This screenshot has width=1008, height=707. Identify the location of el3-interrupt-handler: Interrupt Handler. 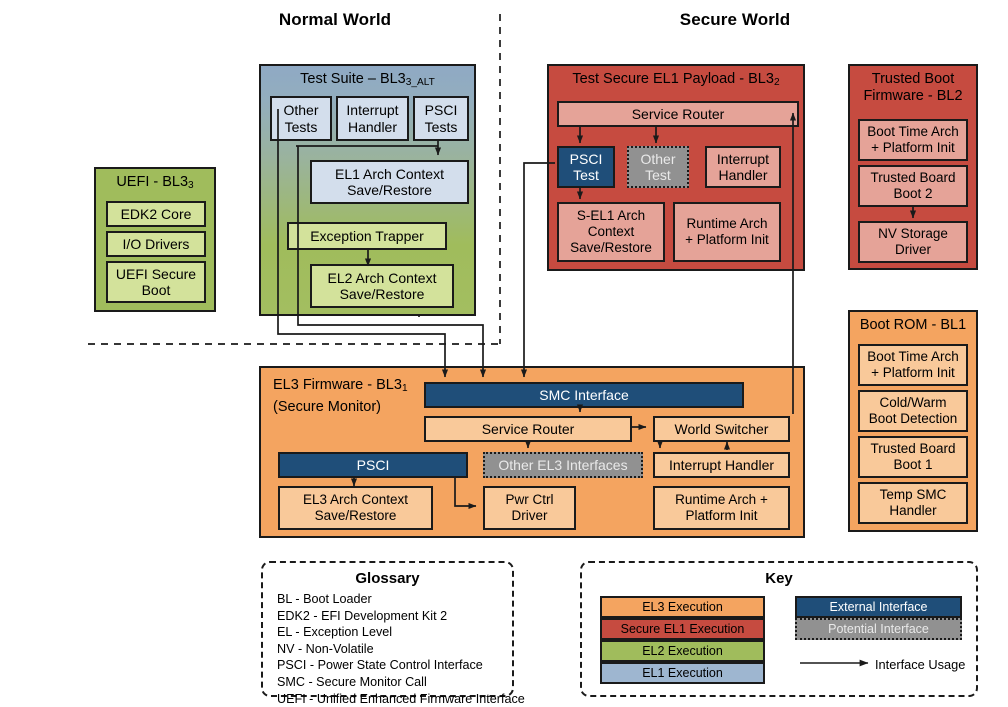
(721, 465).